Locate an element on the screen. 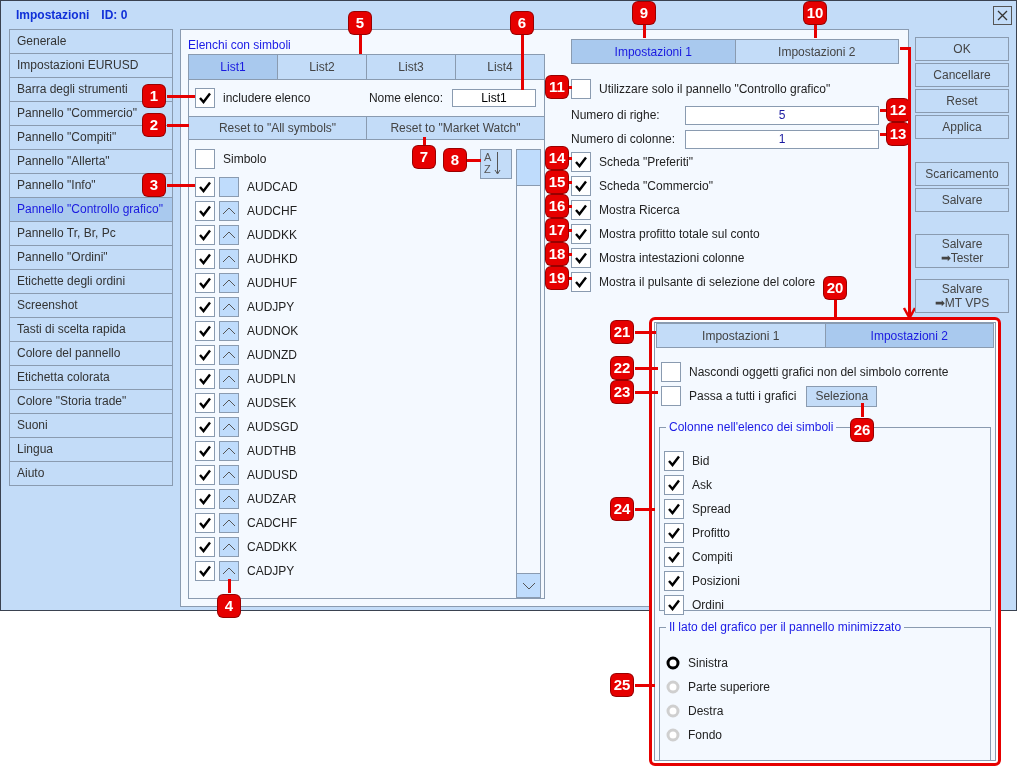  radio-button is located at coordinates (673, 663).